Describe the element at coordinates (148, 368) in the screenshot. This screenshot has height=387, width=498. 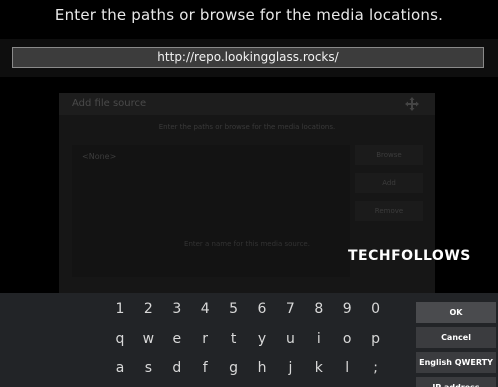
I see `key-s: s` at that location.